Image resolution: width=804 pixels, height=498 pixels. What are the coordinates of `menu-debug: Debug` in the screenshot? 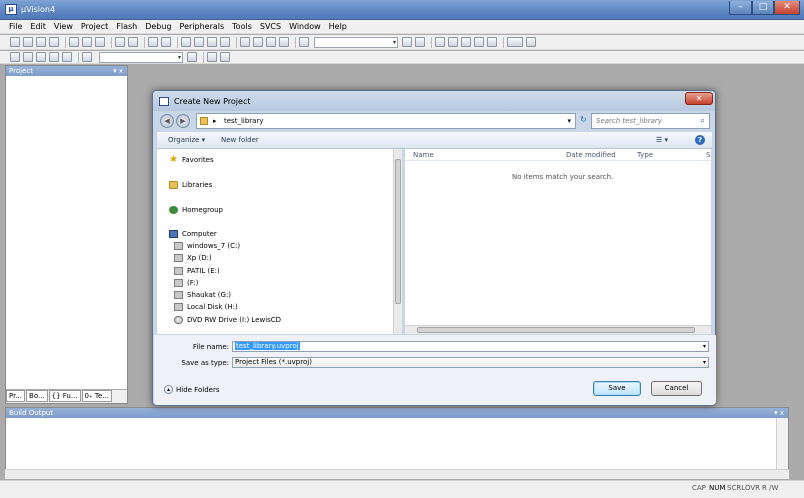 It's located at (158, 26).